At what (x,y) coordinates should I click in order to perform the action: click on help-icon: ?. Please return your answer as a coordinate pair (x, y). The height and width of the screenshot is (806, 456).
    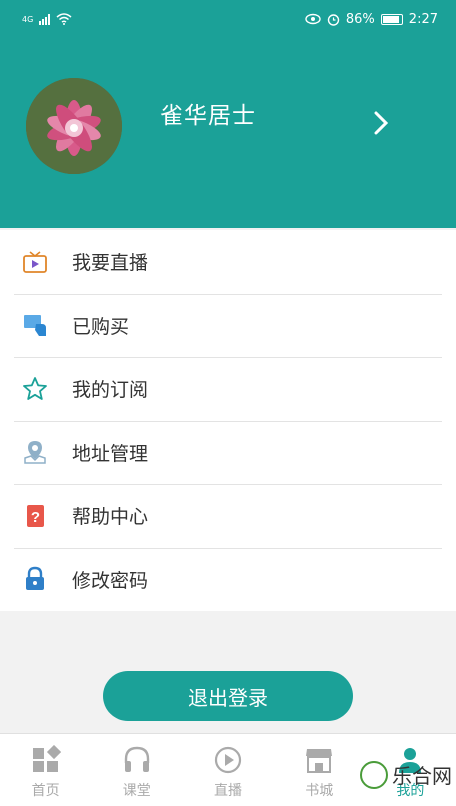
    Looking at the image, I should click on (35, 516).